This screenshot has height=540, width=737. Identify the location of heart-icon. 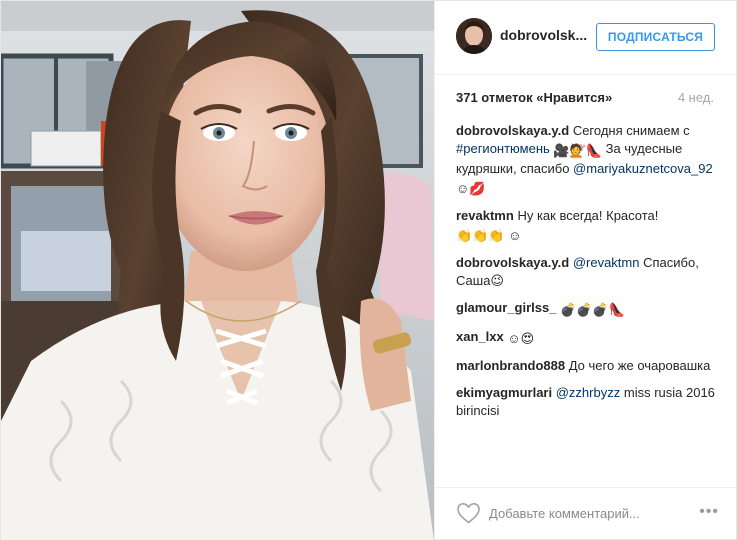
(468, 513).